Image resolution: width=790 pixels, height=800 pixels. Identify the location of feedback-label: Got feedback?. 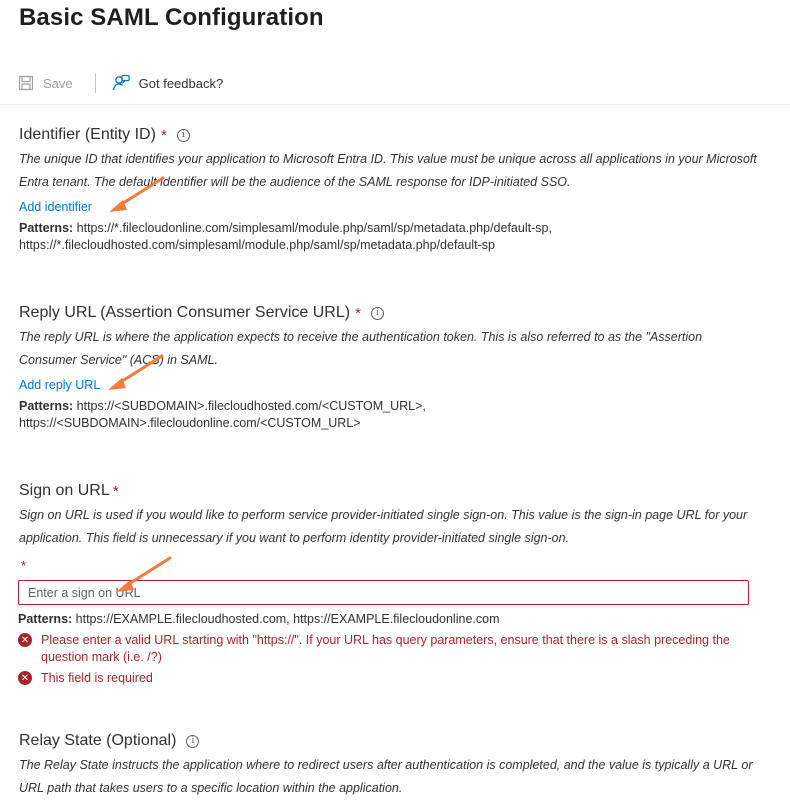
(181, 83).